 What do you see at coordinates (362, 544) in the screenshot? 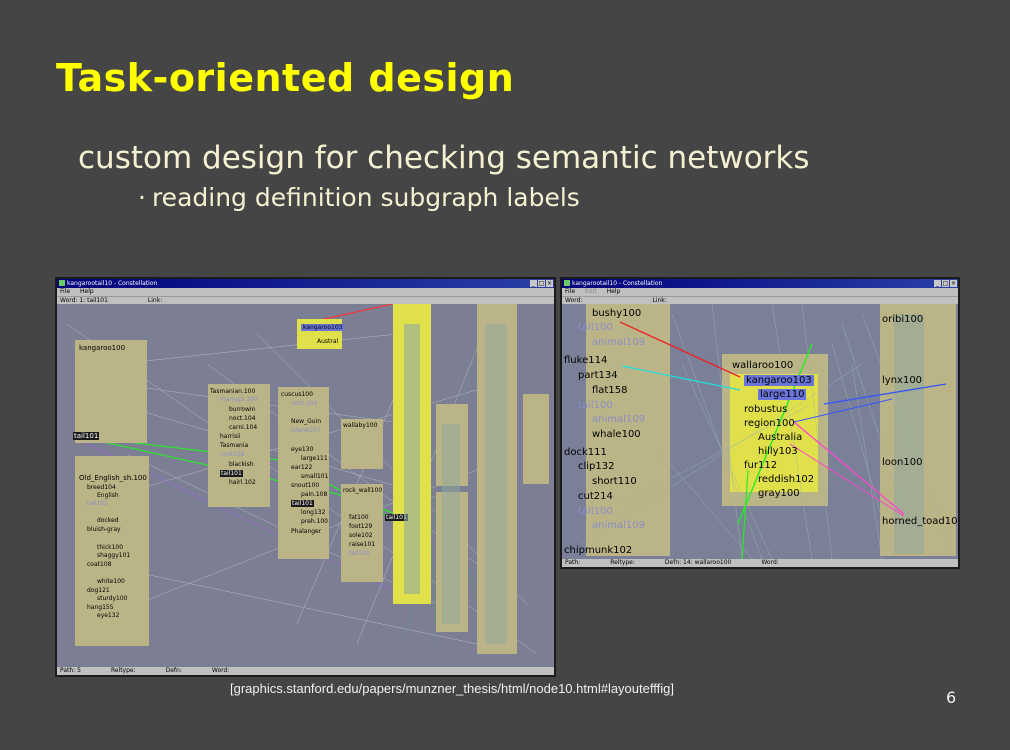
I see `graph-label: raise101` at bounding box center [362, 544].